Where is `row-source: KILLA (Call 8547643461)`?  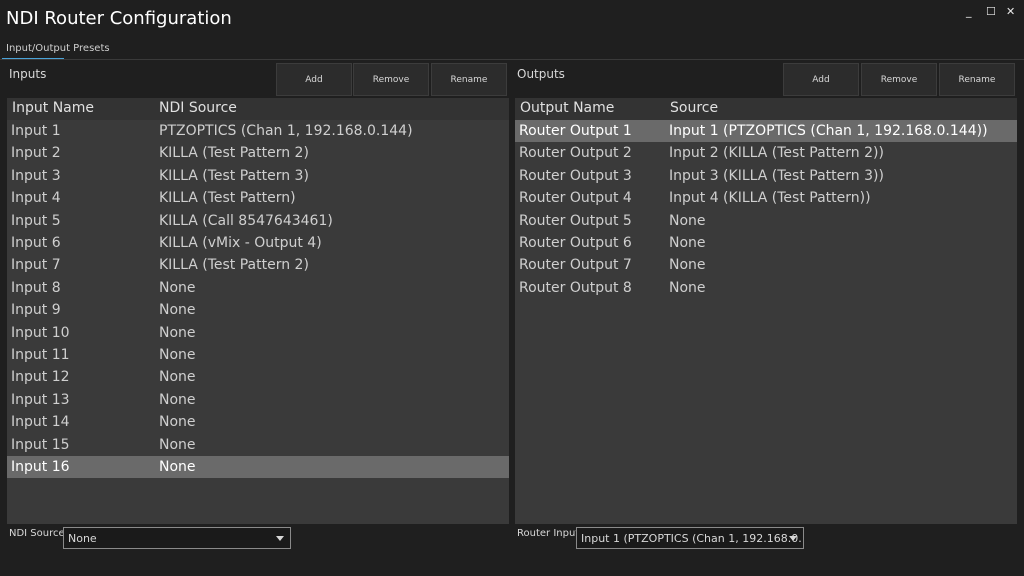 row-source: KILLA (Call 8547643461) is located at coordinates (246, 220).